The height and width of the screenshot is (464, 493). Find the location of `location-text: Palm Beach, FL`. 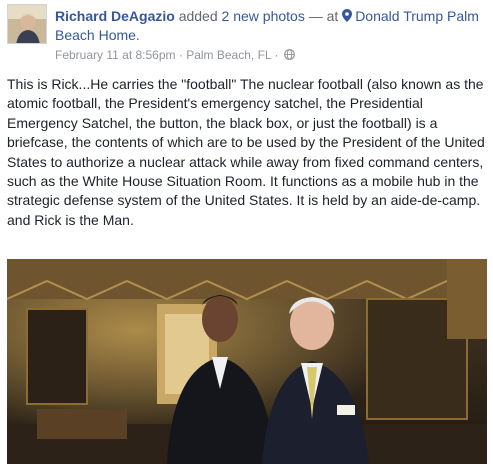

location-text: Palm Beach, FL is located at coordinates (228, 55).